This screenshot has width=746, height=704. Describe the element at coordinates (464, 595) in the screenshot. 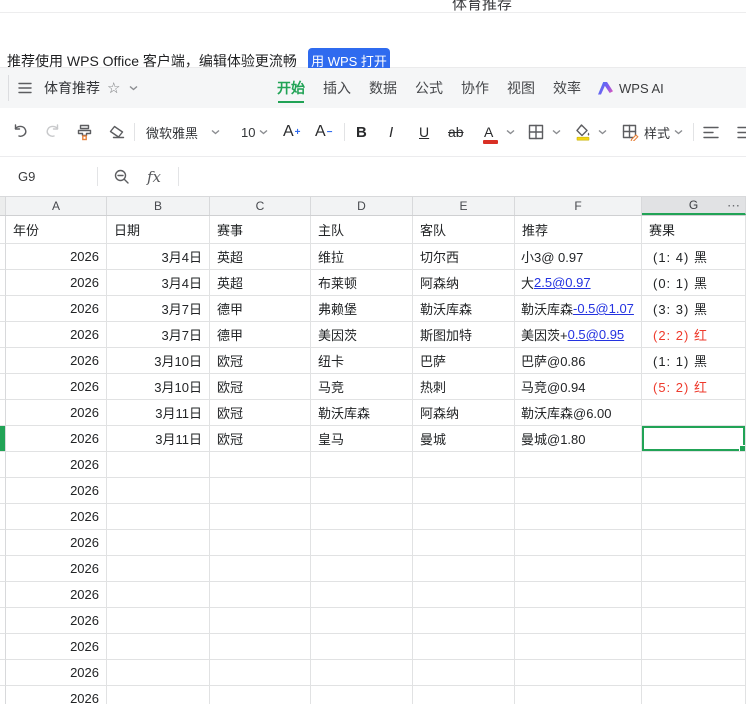

I see `cell-E15` at that location.